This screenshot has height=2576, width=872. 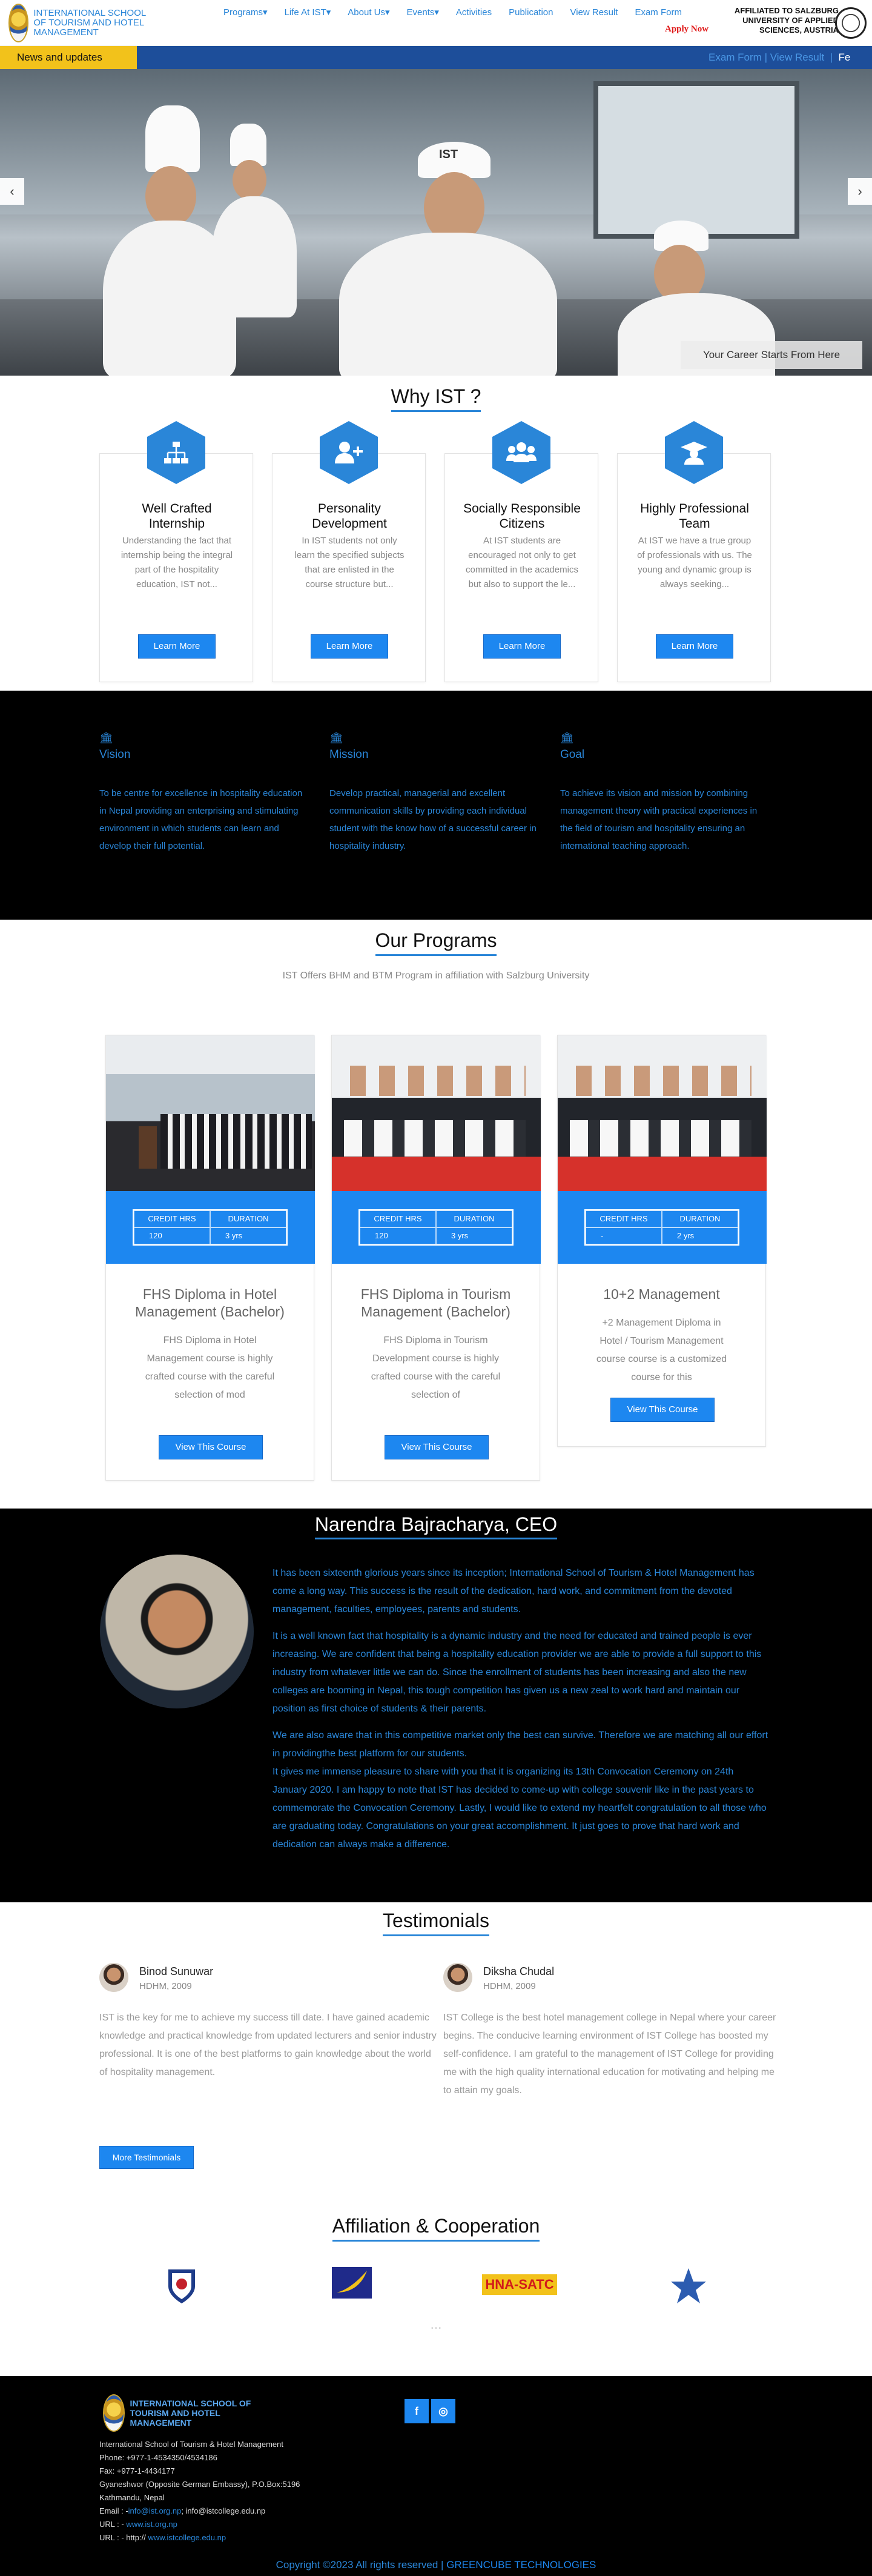 I want to click on program-image-students, so click(x=436, y=1113).